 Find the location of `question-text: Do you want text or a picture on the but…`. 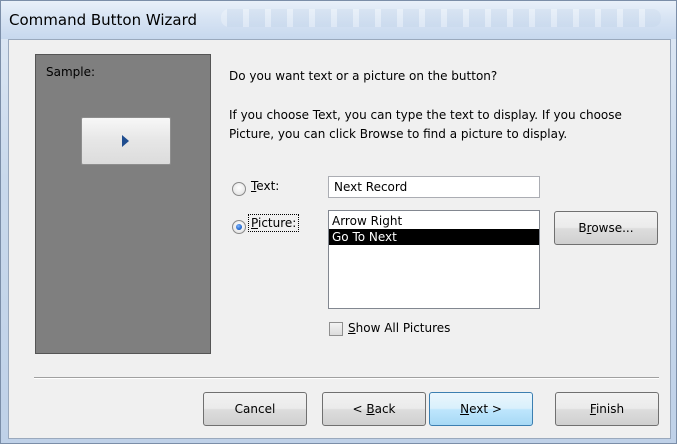

question-text: Do you want text or a picture on the but… is located at coordinates (363, 76).